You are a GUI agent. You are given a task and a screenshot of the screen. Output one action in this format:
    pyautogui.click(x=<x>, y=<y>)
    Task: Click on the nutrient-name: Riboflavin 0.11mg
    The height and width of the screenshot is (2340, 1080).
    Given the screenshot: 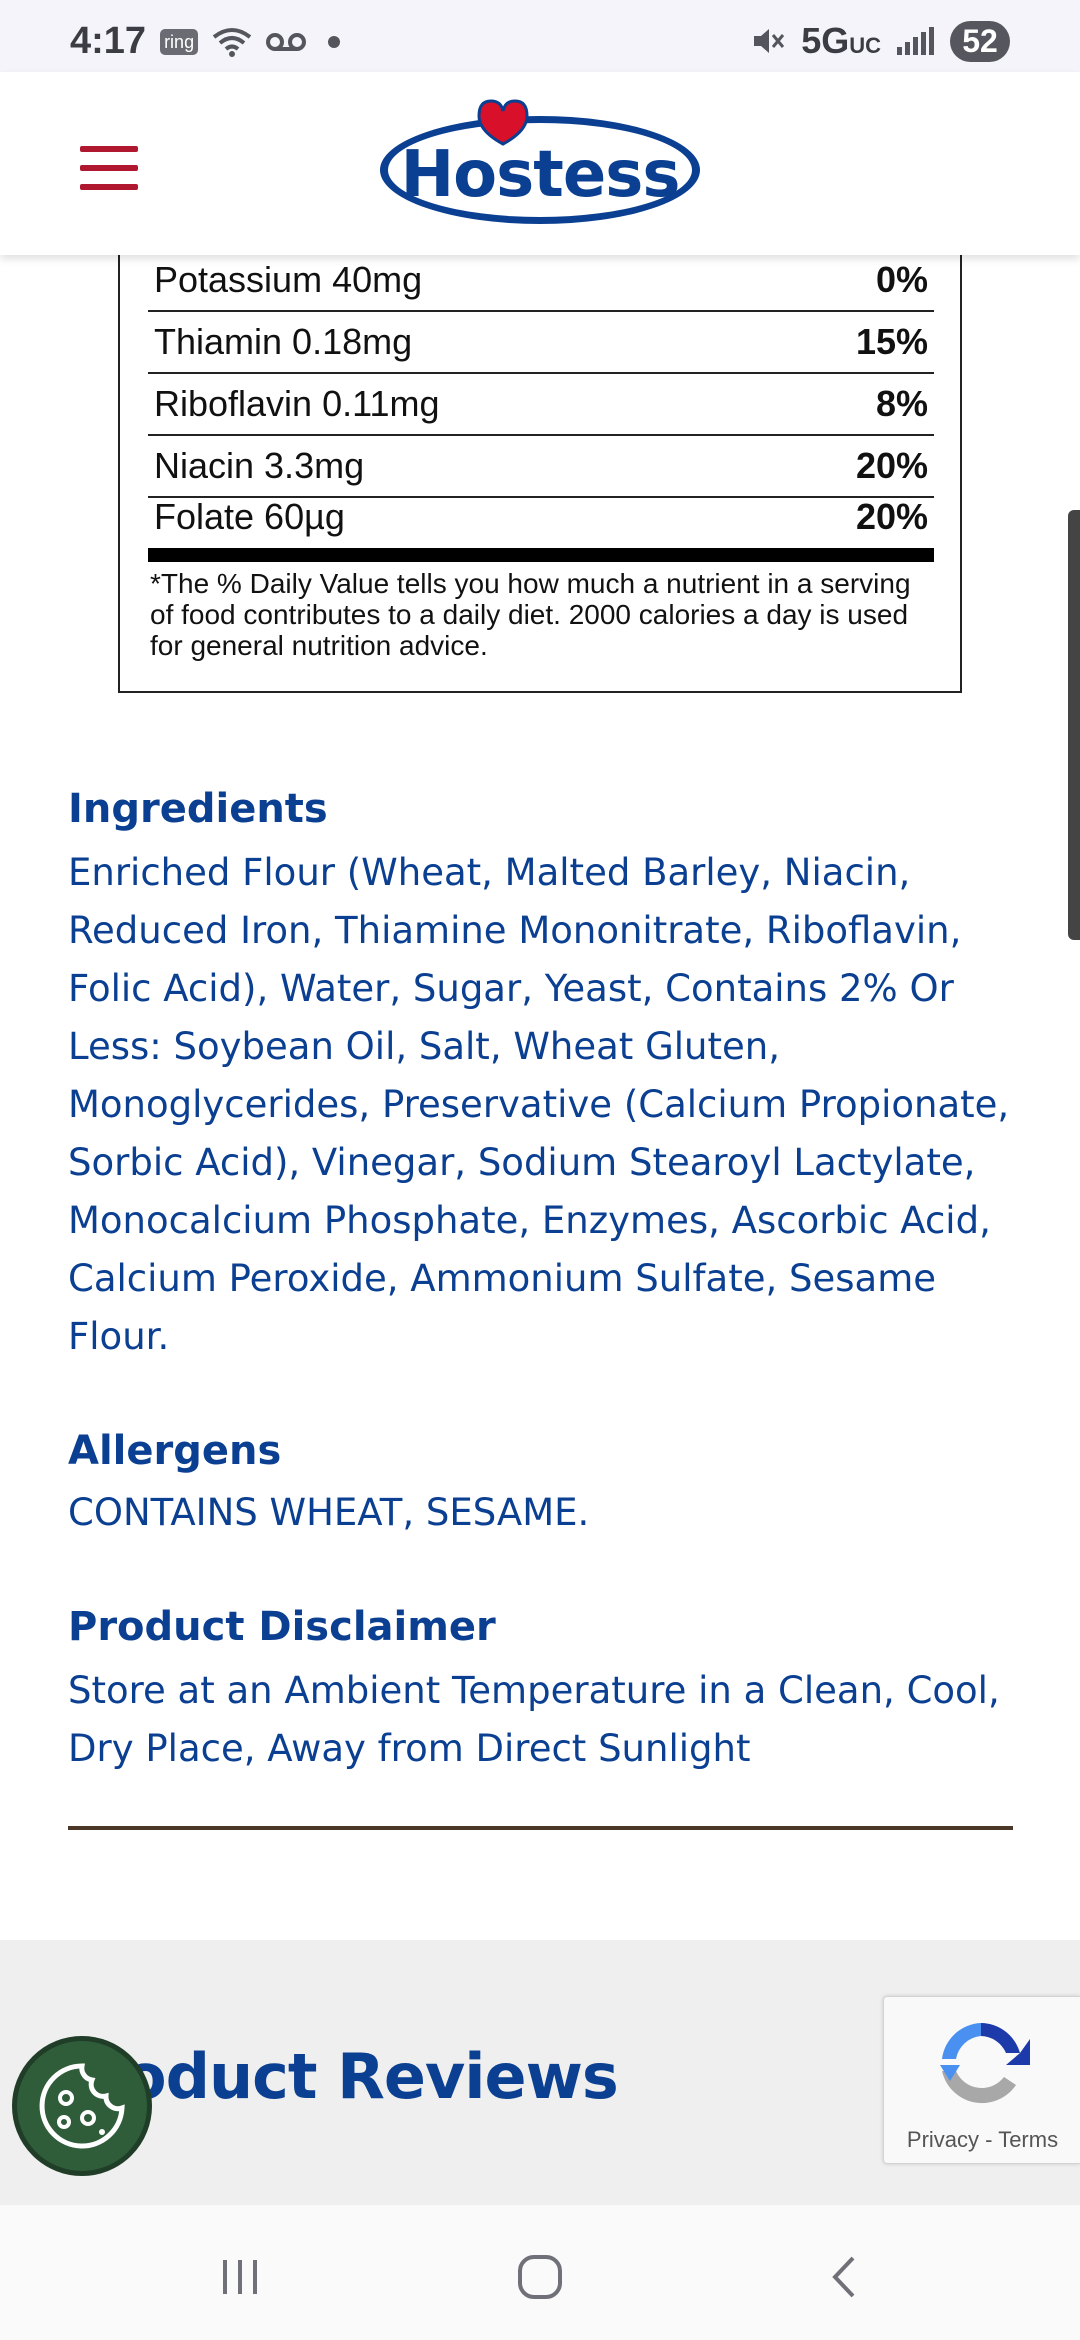 What is the action you would take?
    pyautogui.click(x=297, y=403)
    